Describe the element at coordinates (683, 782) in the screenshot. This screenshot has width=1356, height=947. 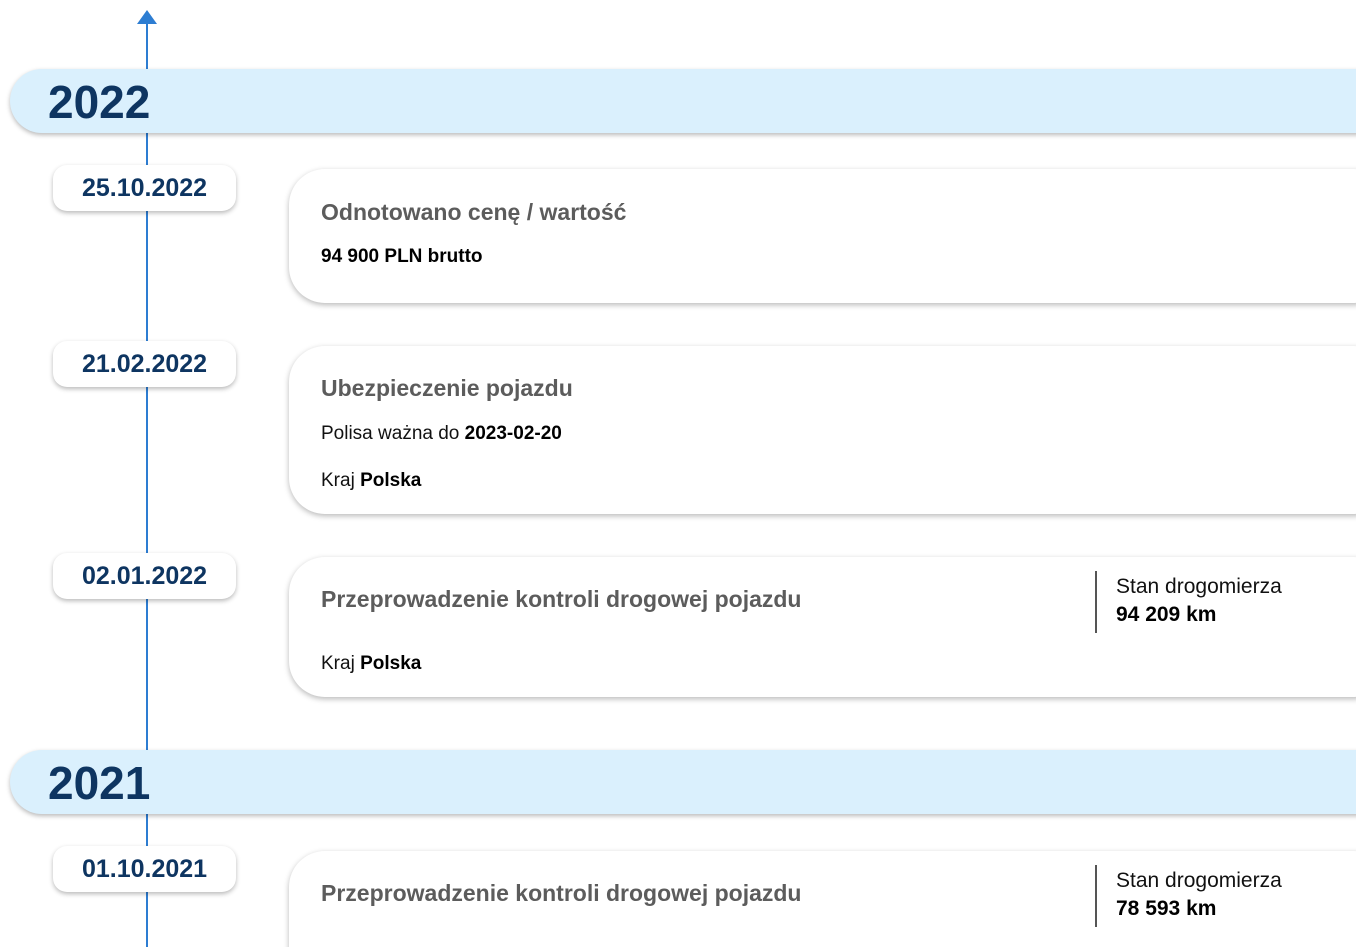
I see `year-banner-2021: 2021` at that location.